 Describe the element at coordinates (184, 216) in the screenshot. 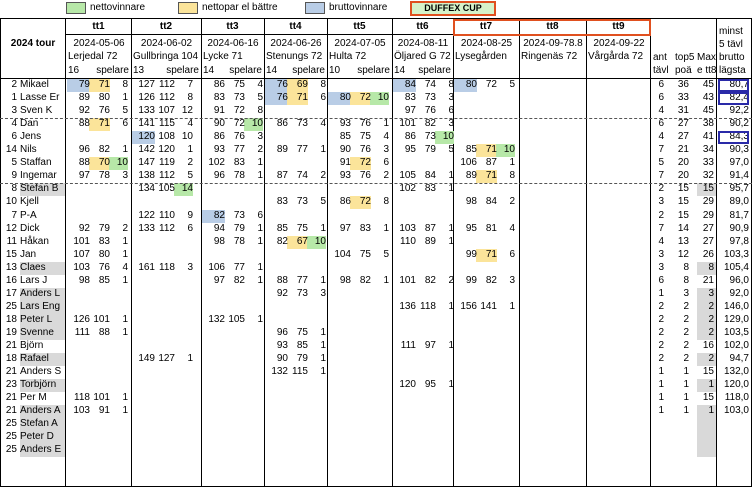

I see `points: 9` at that location.